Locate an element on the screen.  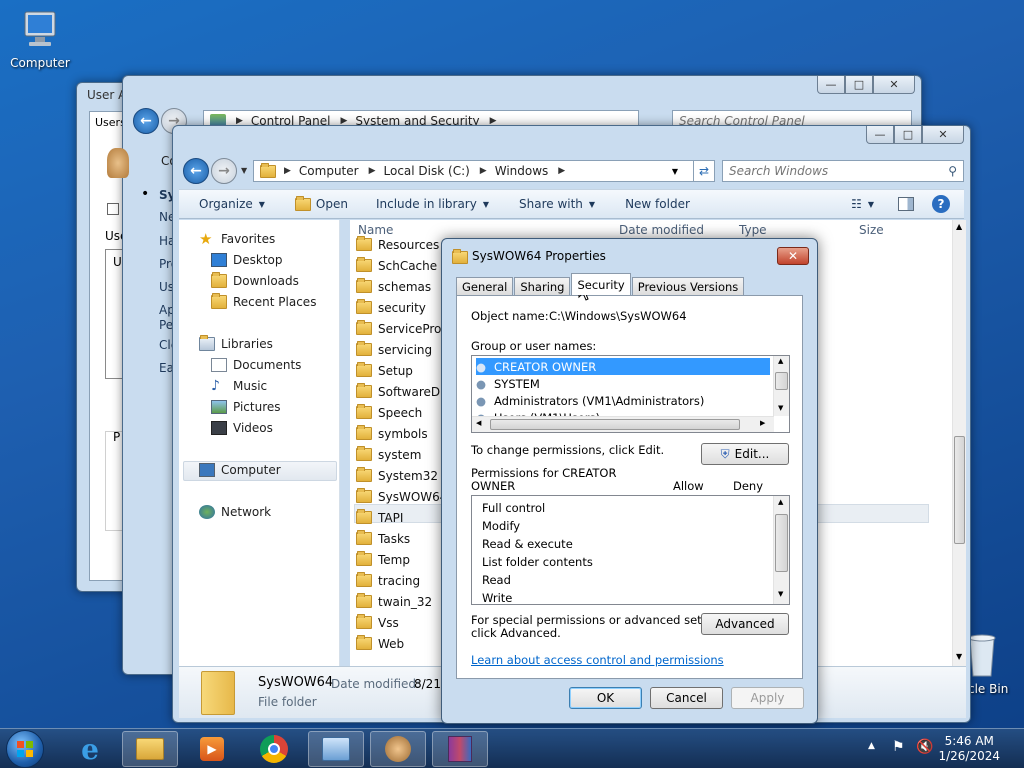
explorer-search: ⚲ is located at coordinates (843, 171).